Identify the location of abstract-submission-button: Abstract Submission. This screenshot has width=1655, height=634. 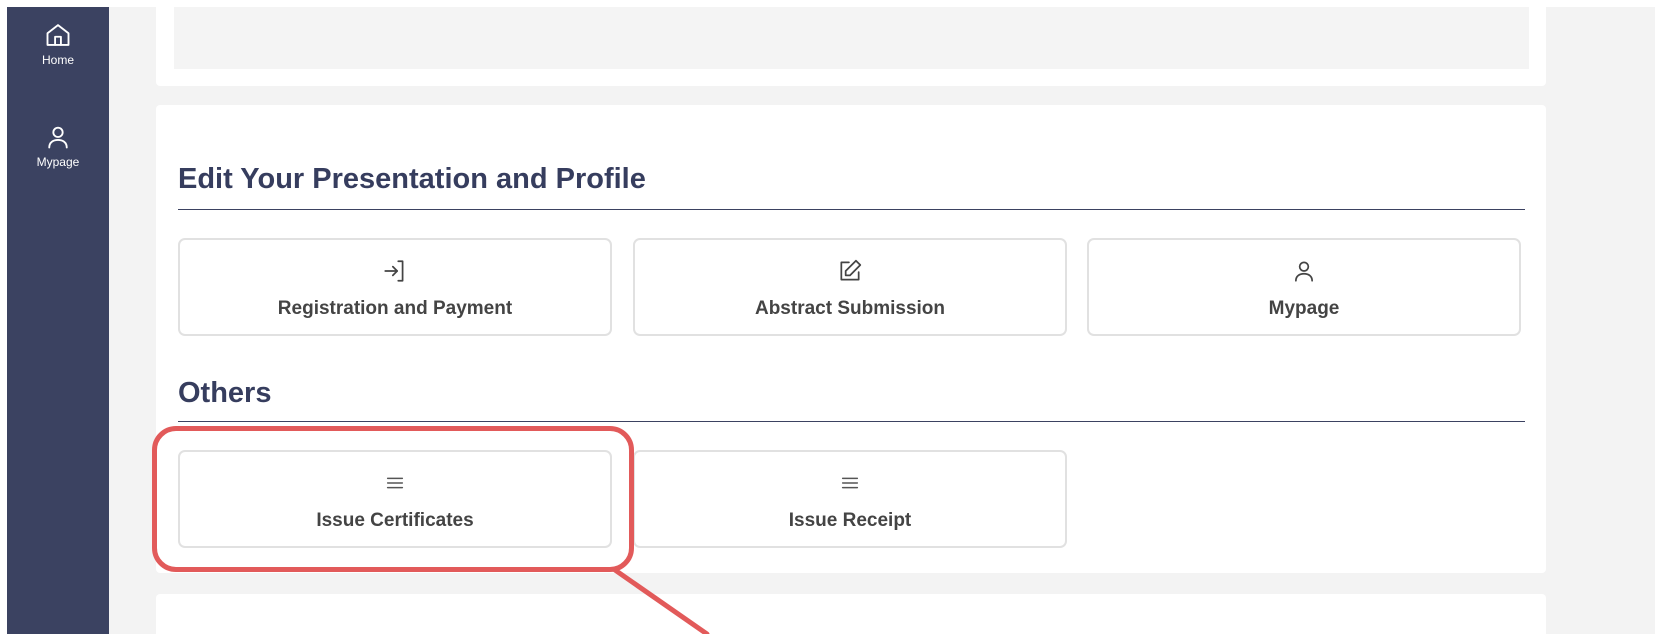
(850, 287).